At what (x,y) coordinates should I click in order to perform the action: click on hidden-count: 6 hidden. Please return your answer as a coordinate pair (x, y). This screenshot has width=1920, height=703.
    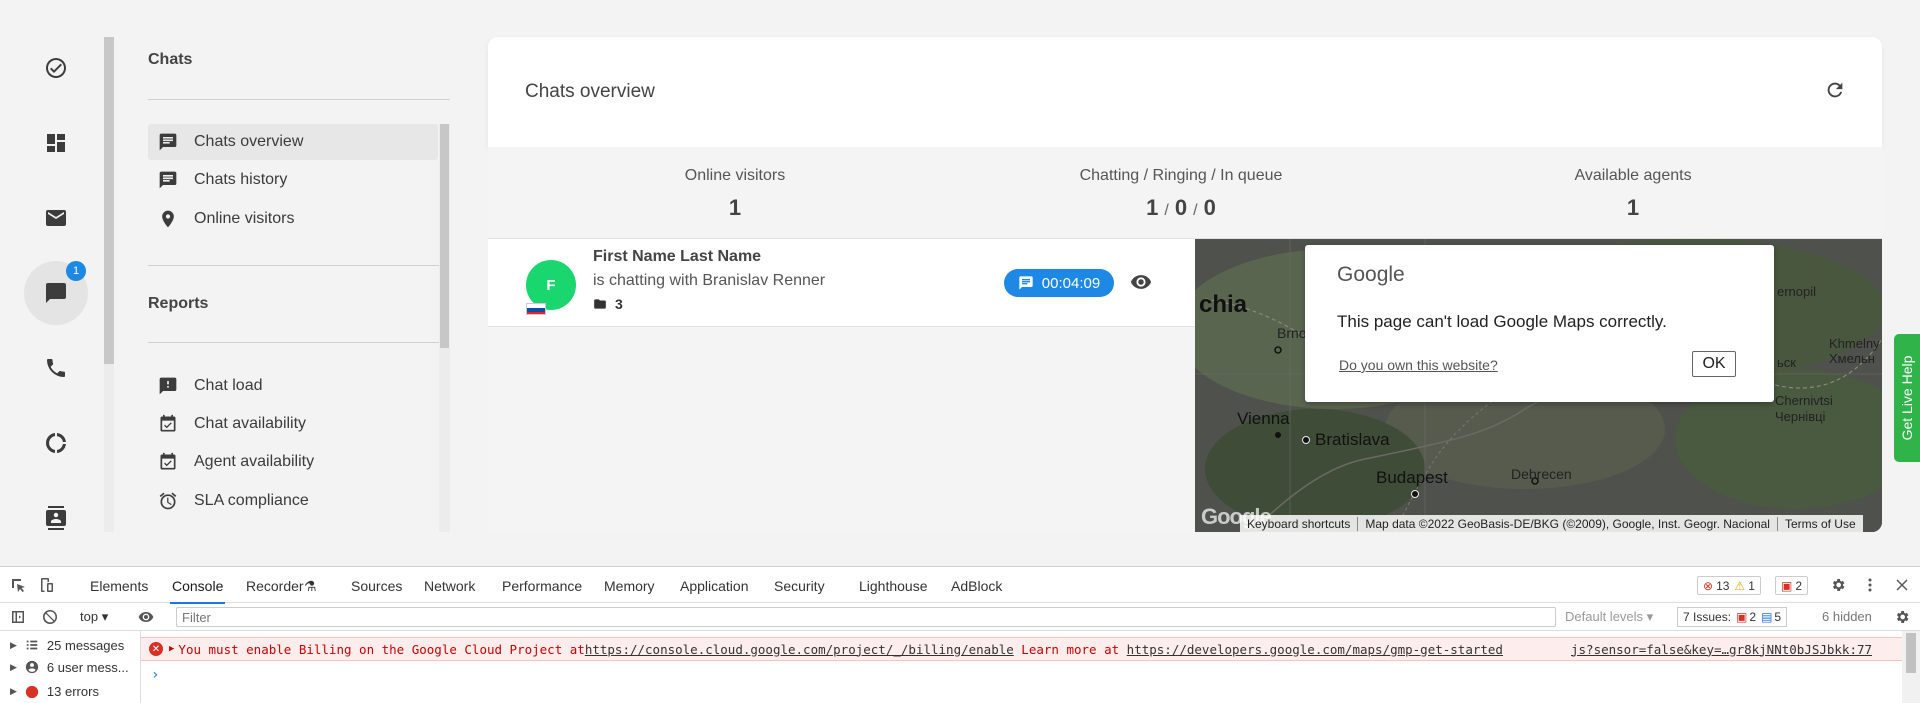
    Looking at the image, I should click on (1847, 616).